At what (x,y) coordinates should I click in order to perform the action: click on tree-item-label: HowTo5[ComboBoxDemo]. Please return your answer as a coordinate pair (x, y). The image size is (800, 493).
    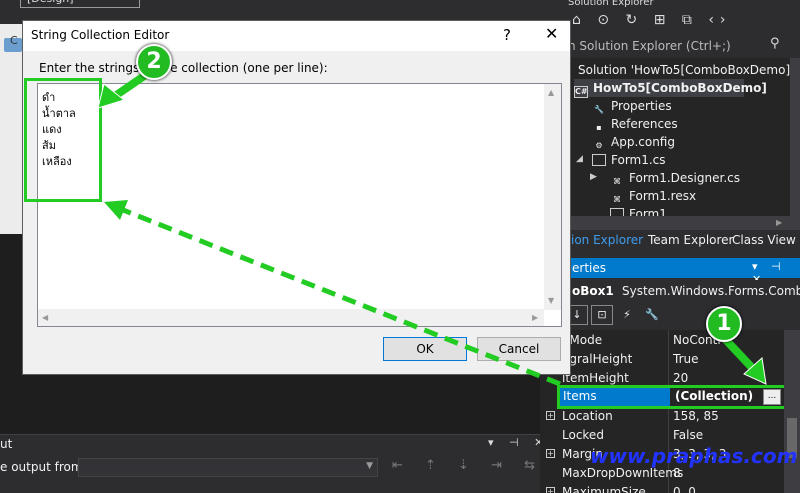
    Looking at the image, I should click on (680, 88).